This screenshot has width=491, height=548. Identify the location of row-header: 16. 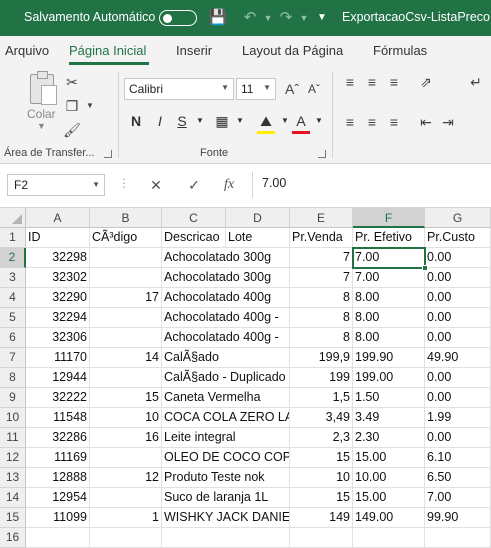
(13, 538).